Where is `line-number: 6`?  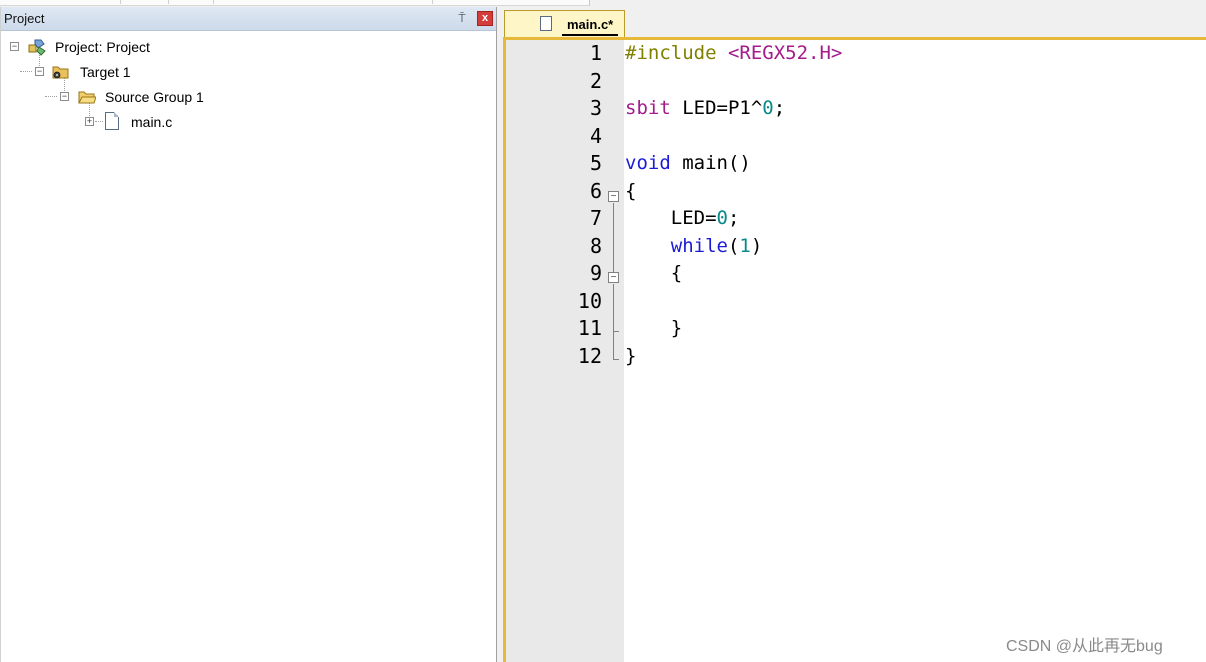 line-number: 6 is located at coordinates (595, 190).